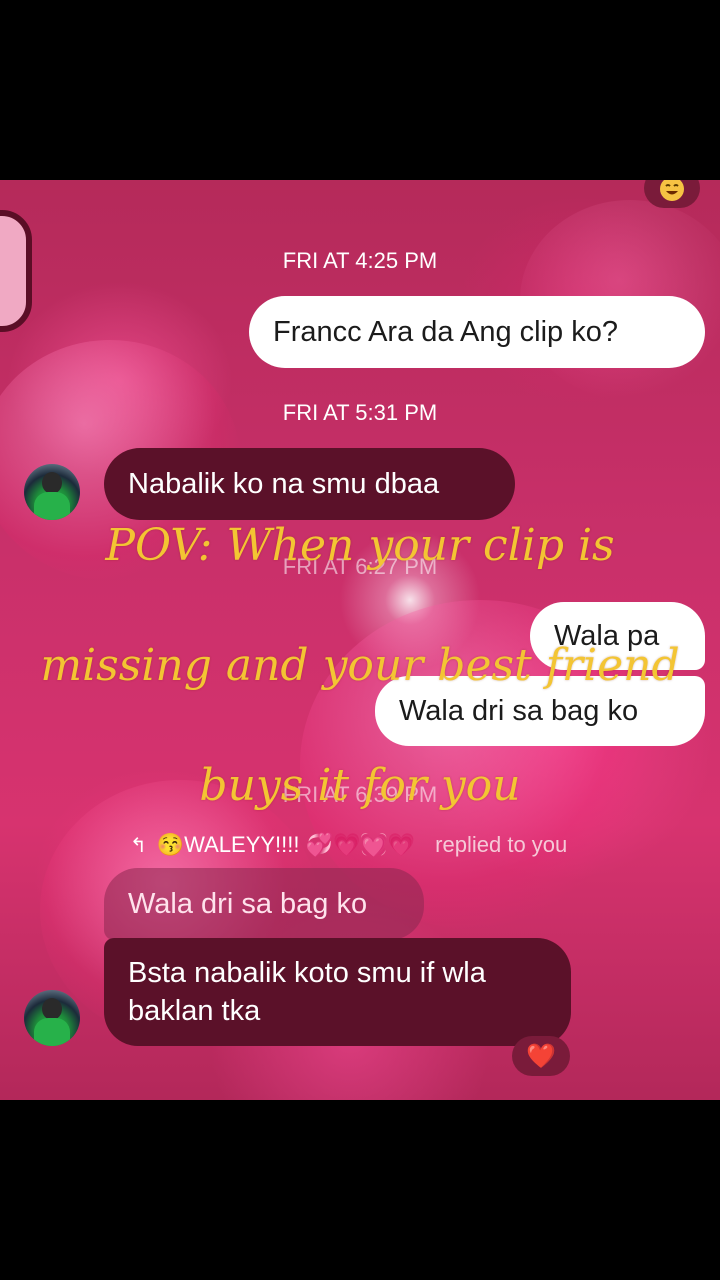 Image resolution: width=720 pixels, height=1280 pixels. What do you see at coordinates (360, 566) in the screenshot?
I see `timestamp: FRI AT 6:27 PM` at bounding box center [360, 566].